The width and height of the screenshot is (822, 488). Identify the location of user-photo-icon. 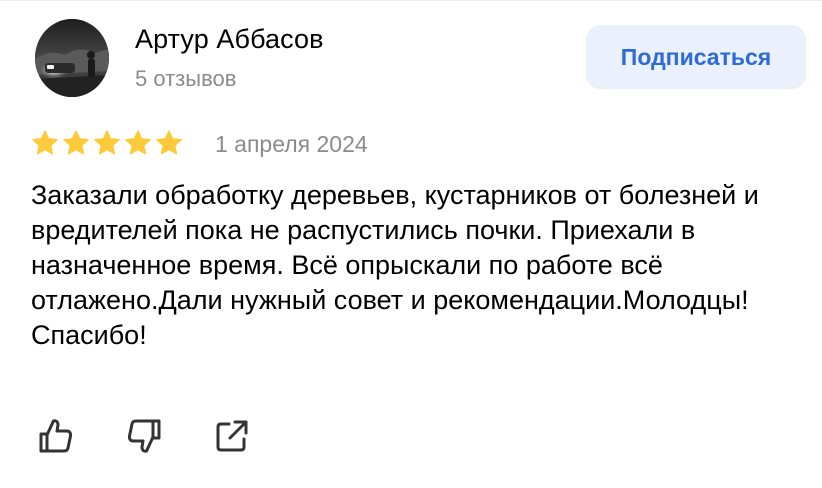
(72, 58).